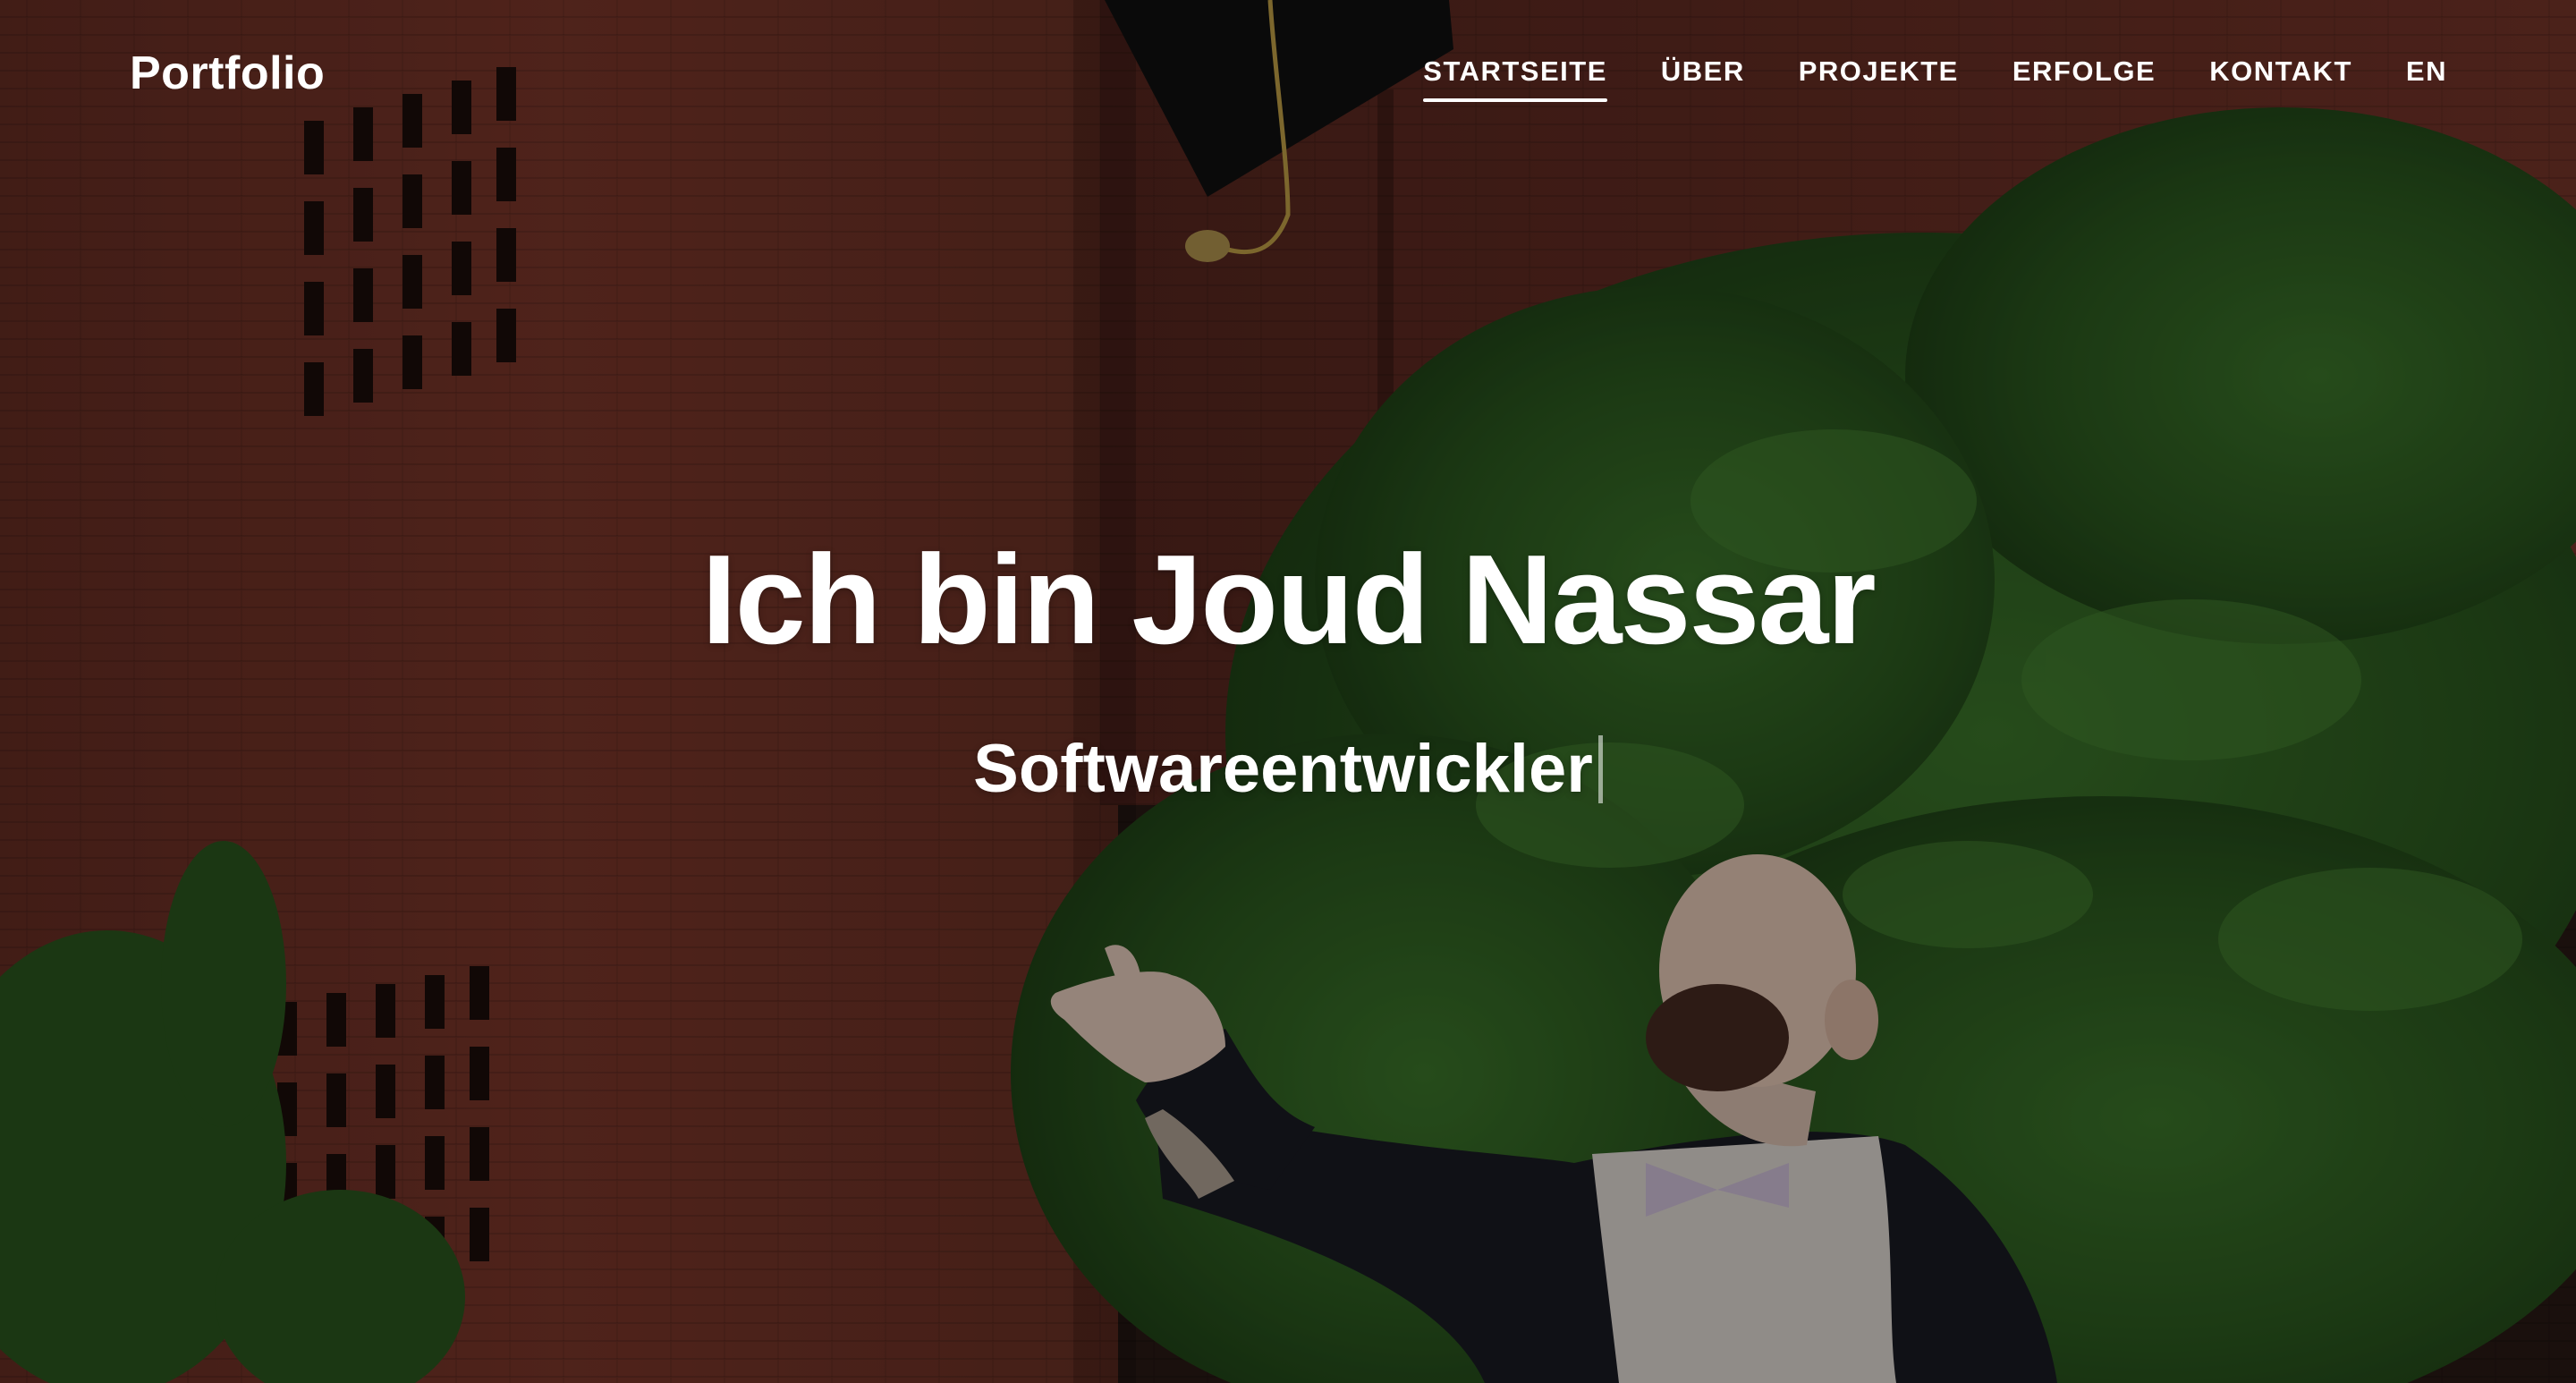 The height and width of the screenshot is (1383, 2576). What do you see at coordinates (1288, 769) in the screenshot?
I see `hero-subtitle-wrapper: Softwareentwickler` at bounding box center [1288, 769].